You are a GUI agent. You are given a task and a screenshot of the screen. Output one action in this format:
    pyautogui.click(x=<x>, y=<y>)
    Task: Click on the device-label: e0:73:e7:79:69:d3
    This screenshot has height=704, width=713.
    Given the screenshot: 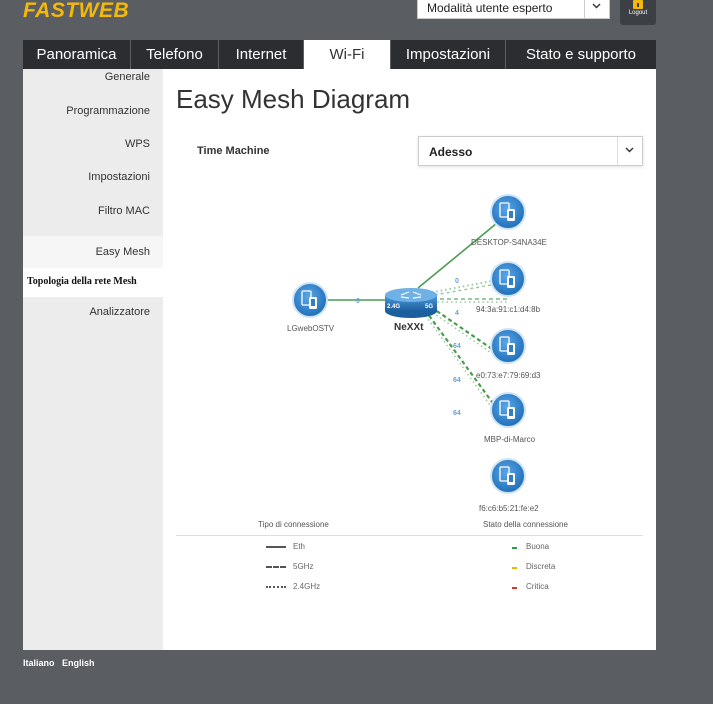 What is the action you would take?
    pyautogui.click(x=508, y=375)
    